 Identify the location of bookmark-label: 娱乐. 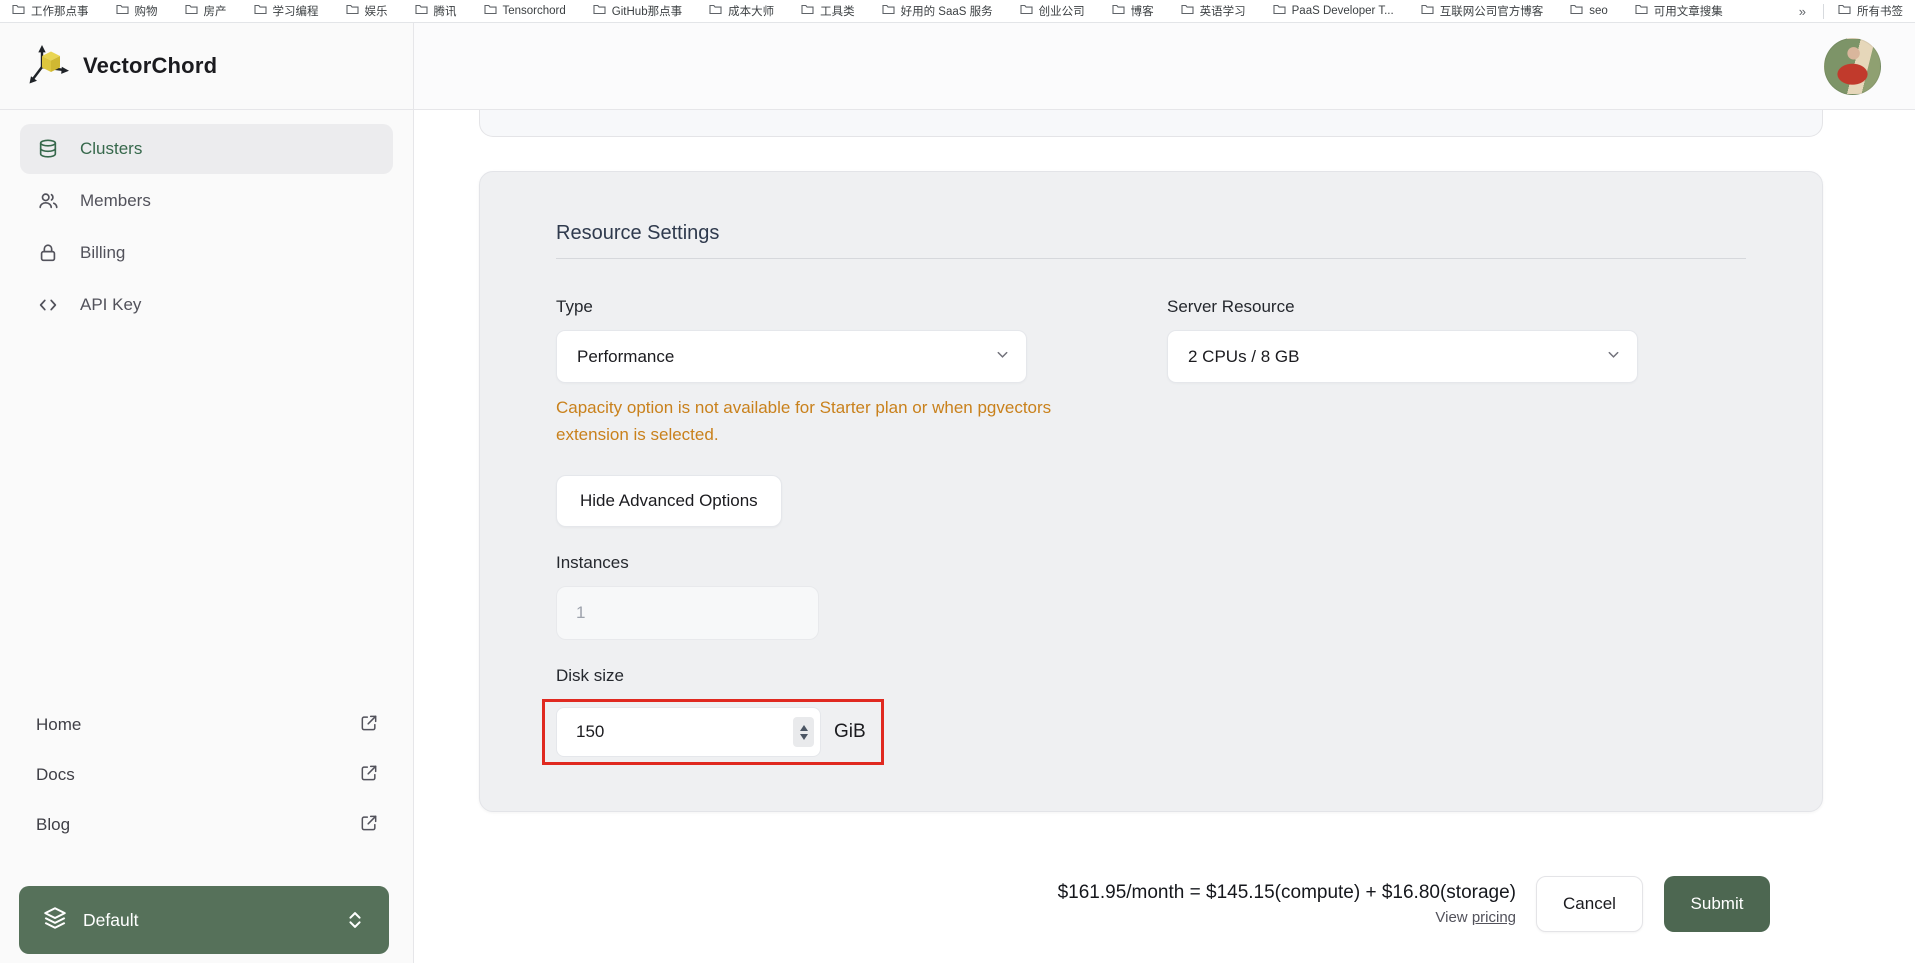
(376, 12).